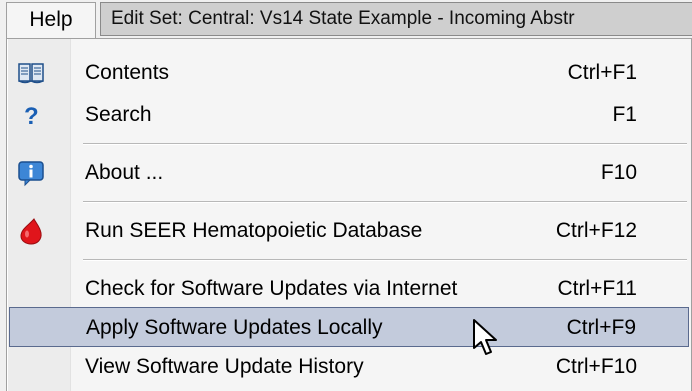 Image resolution: width=692 pixels, height=391 pixels. What do you see at coordinates (234, 327) in the screenshot?
I see `menu-item-label: Apply Software Updates Locally` at bounding box center [234, 327].